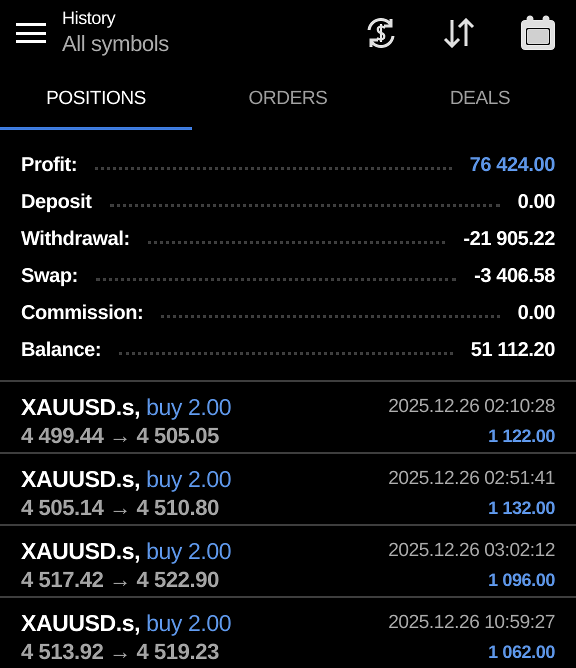 The image size is (576, 668). Describe the element at coordinates (120, 580) in the screenshot. I see `price-range: 4 517.42 → 4 522.90` at that location.